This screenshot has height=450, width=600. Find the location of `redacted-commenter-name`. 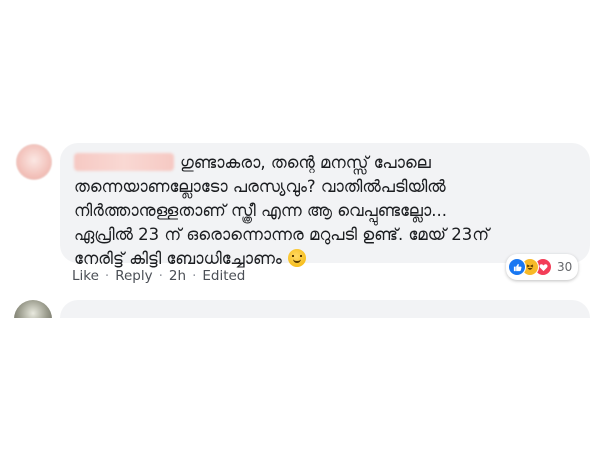

redacted-commenter-name is located at coordinates (124, 162).